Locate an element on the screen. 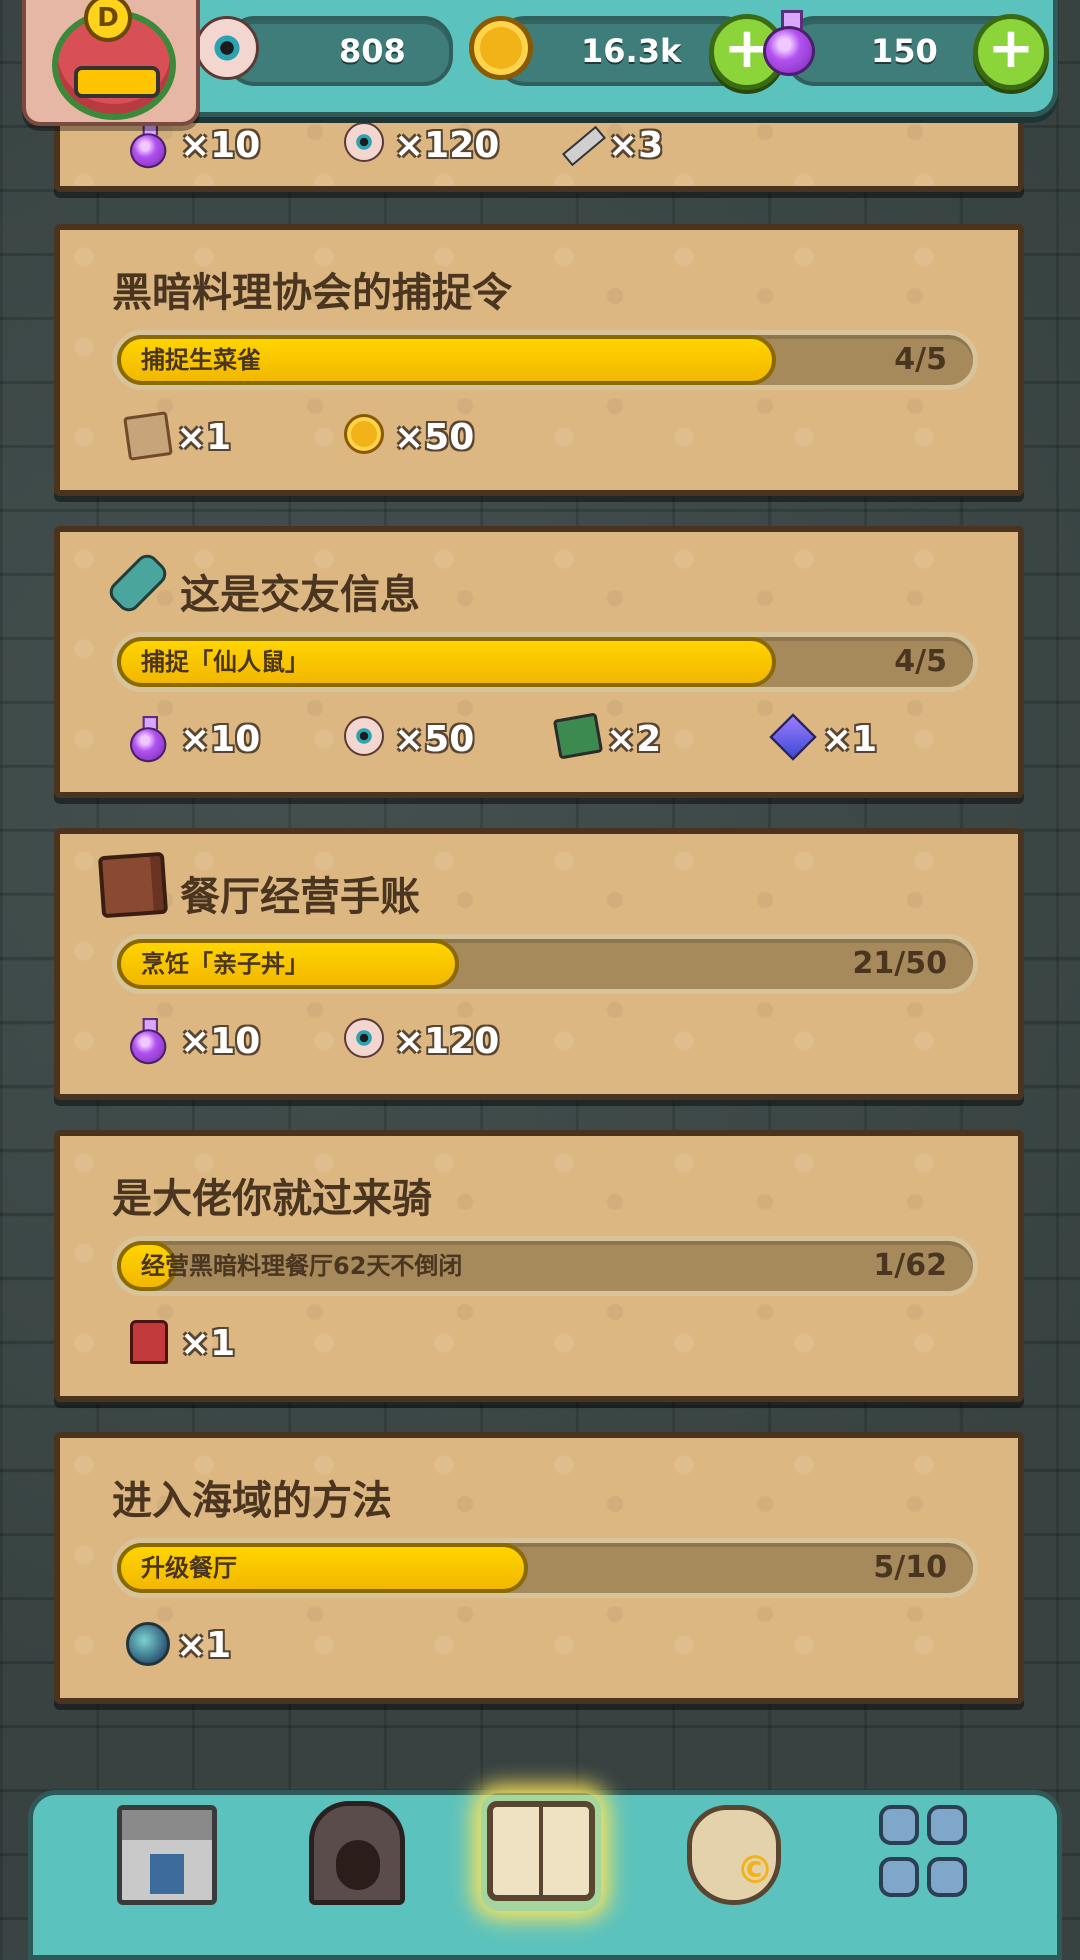 The image size is (1080, 1960). potion-counter: 150 + is located at coordinates (906, 50).